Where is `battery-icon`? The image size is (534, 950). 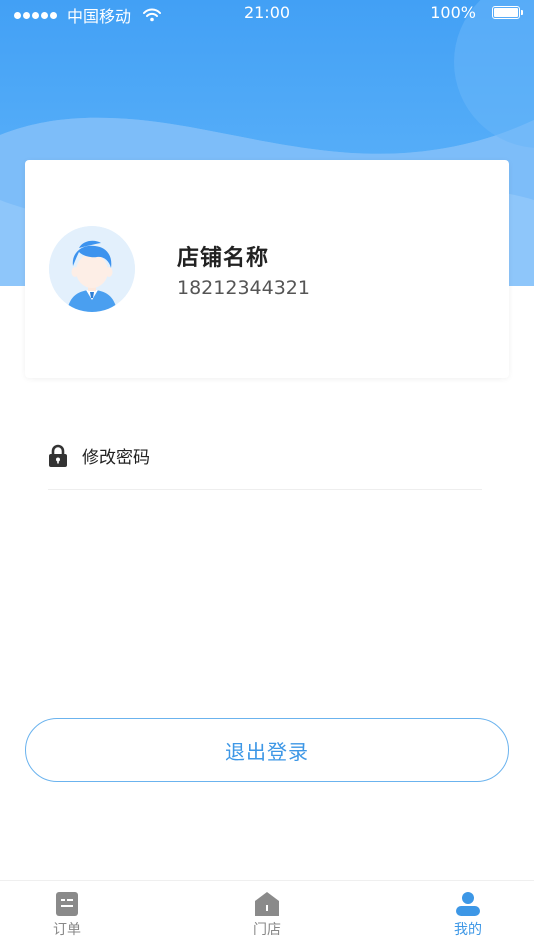
battery-icon is located at coordinates (507, 12).